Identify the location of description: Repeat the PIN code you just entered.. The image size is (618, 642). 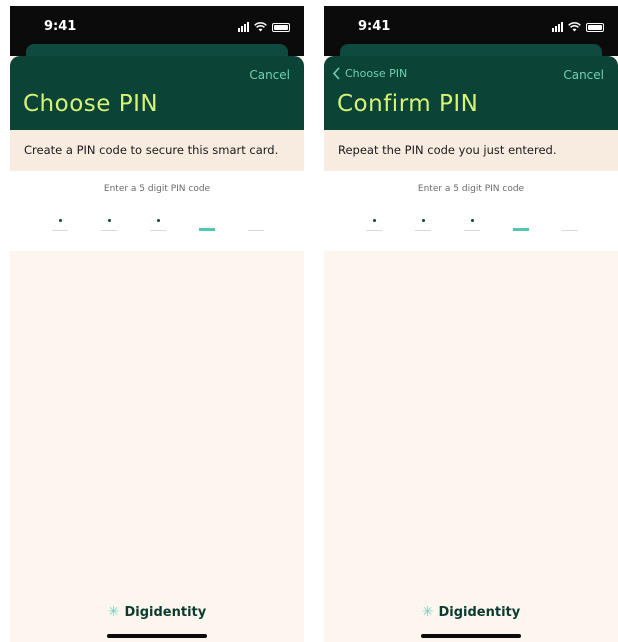
(471, 150).